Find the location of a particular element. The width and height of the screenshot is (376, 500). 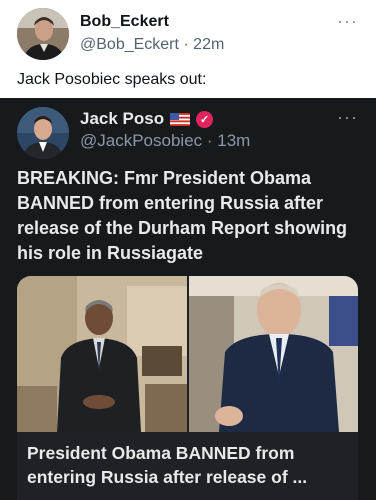

card-image-left is located at coordinates (102, 354).